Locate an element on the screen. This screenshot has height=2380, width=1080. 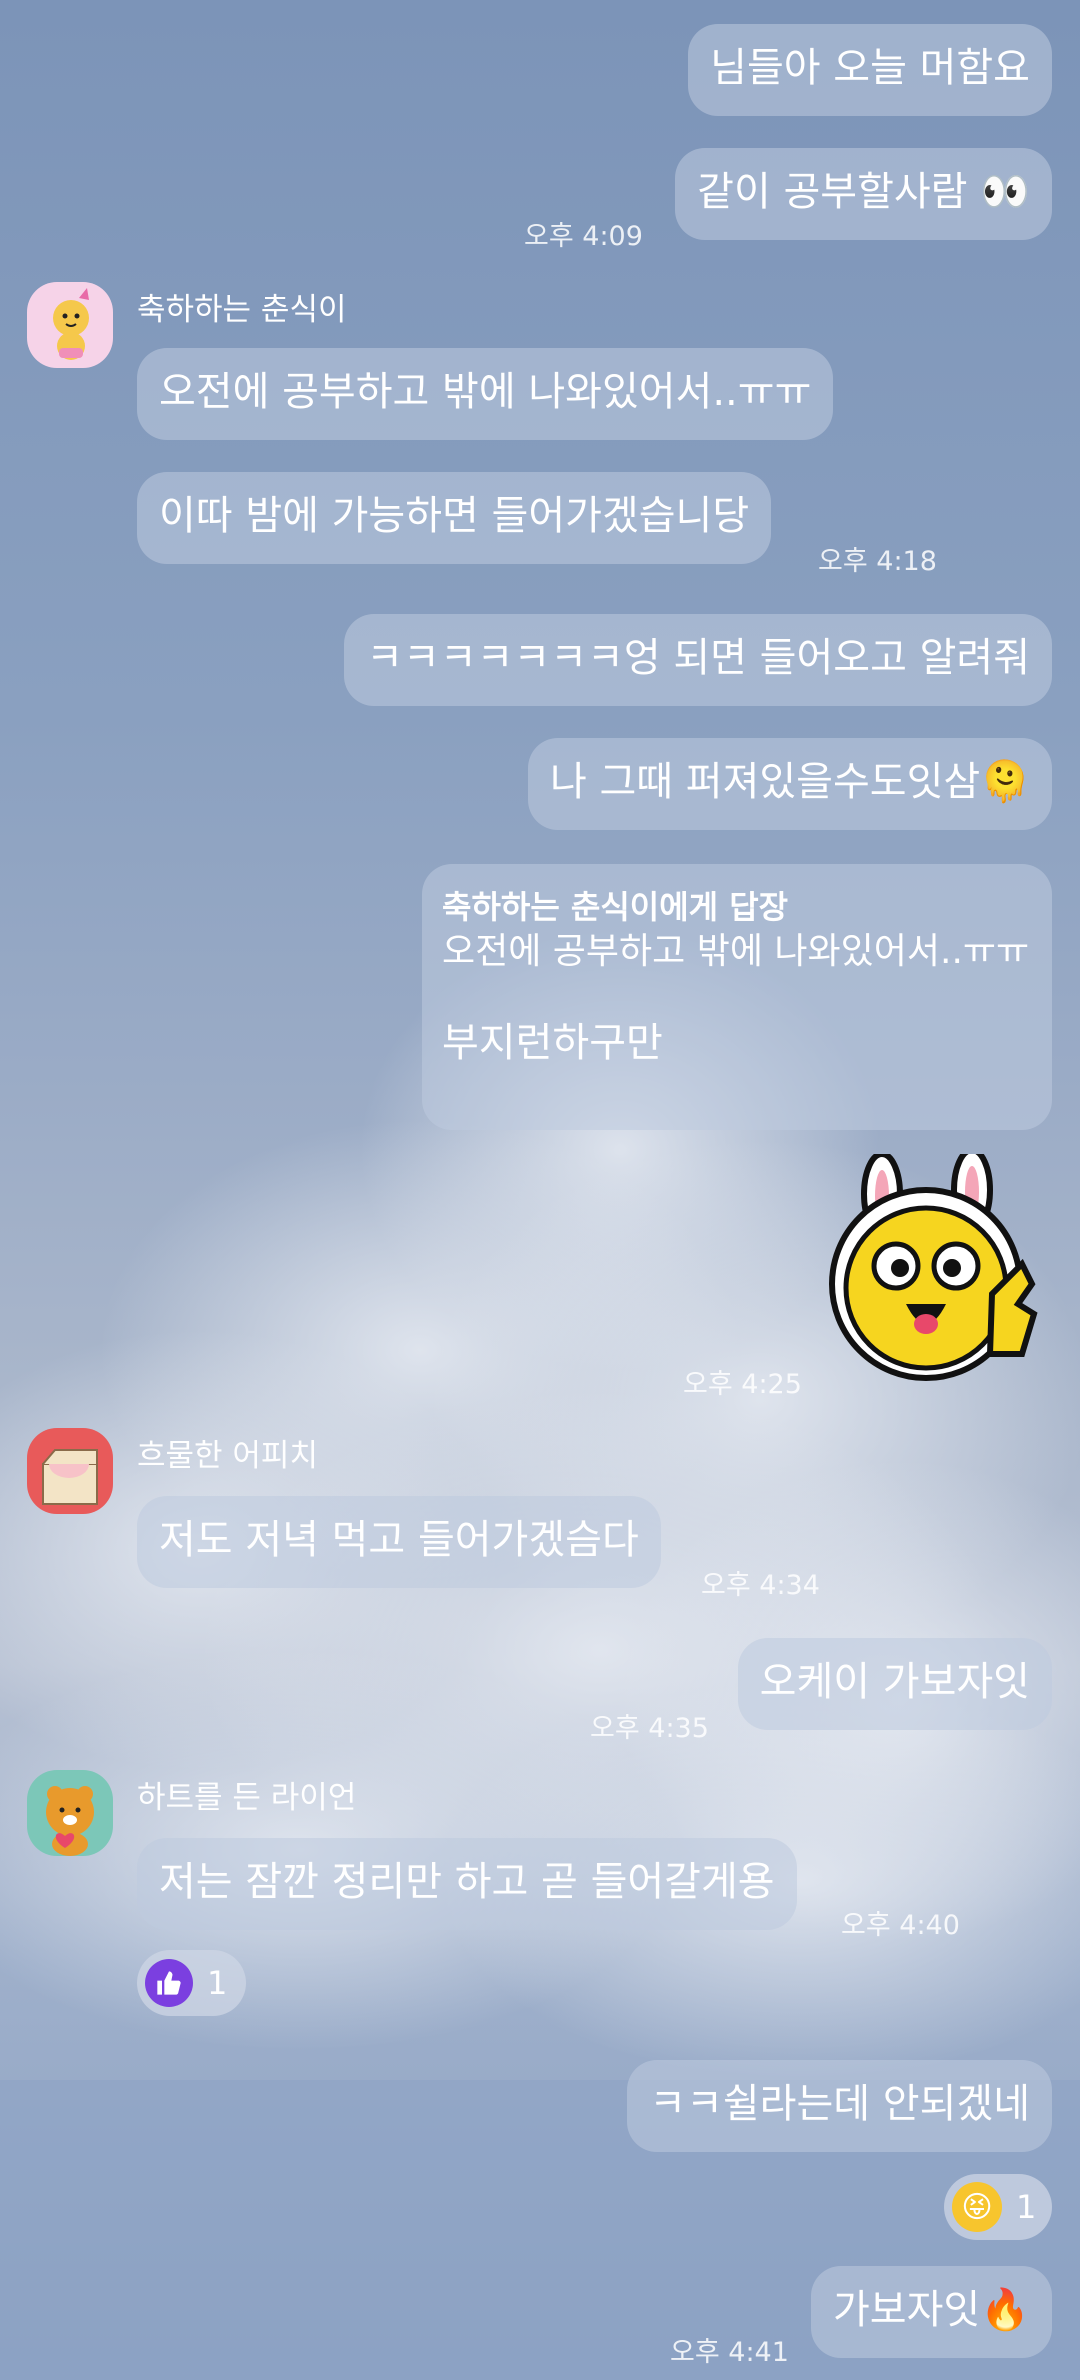
message-time: 오후 4:41 is located at coordinates (729, 2352).